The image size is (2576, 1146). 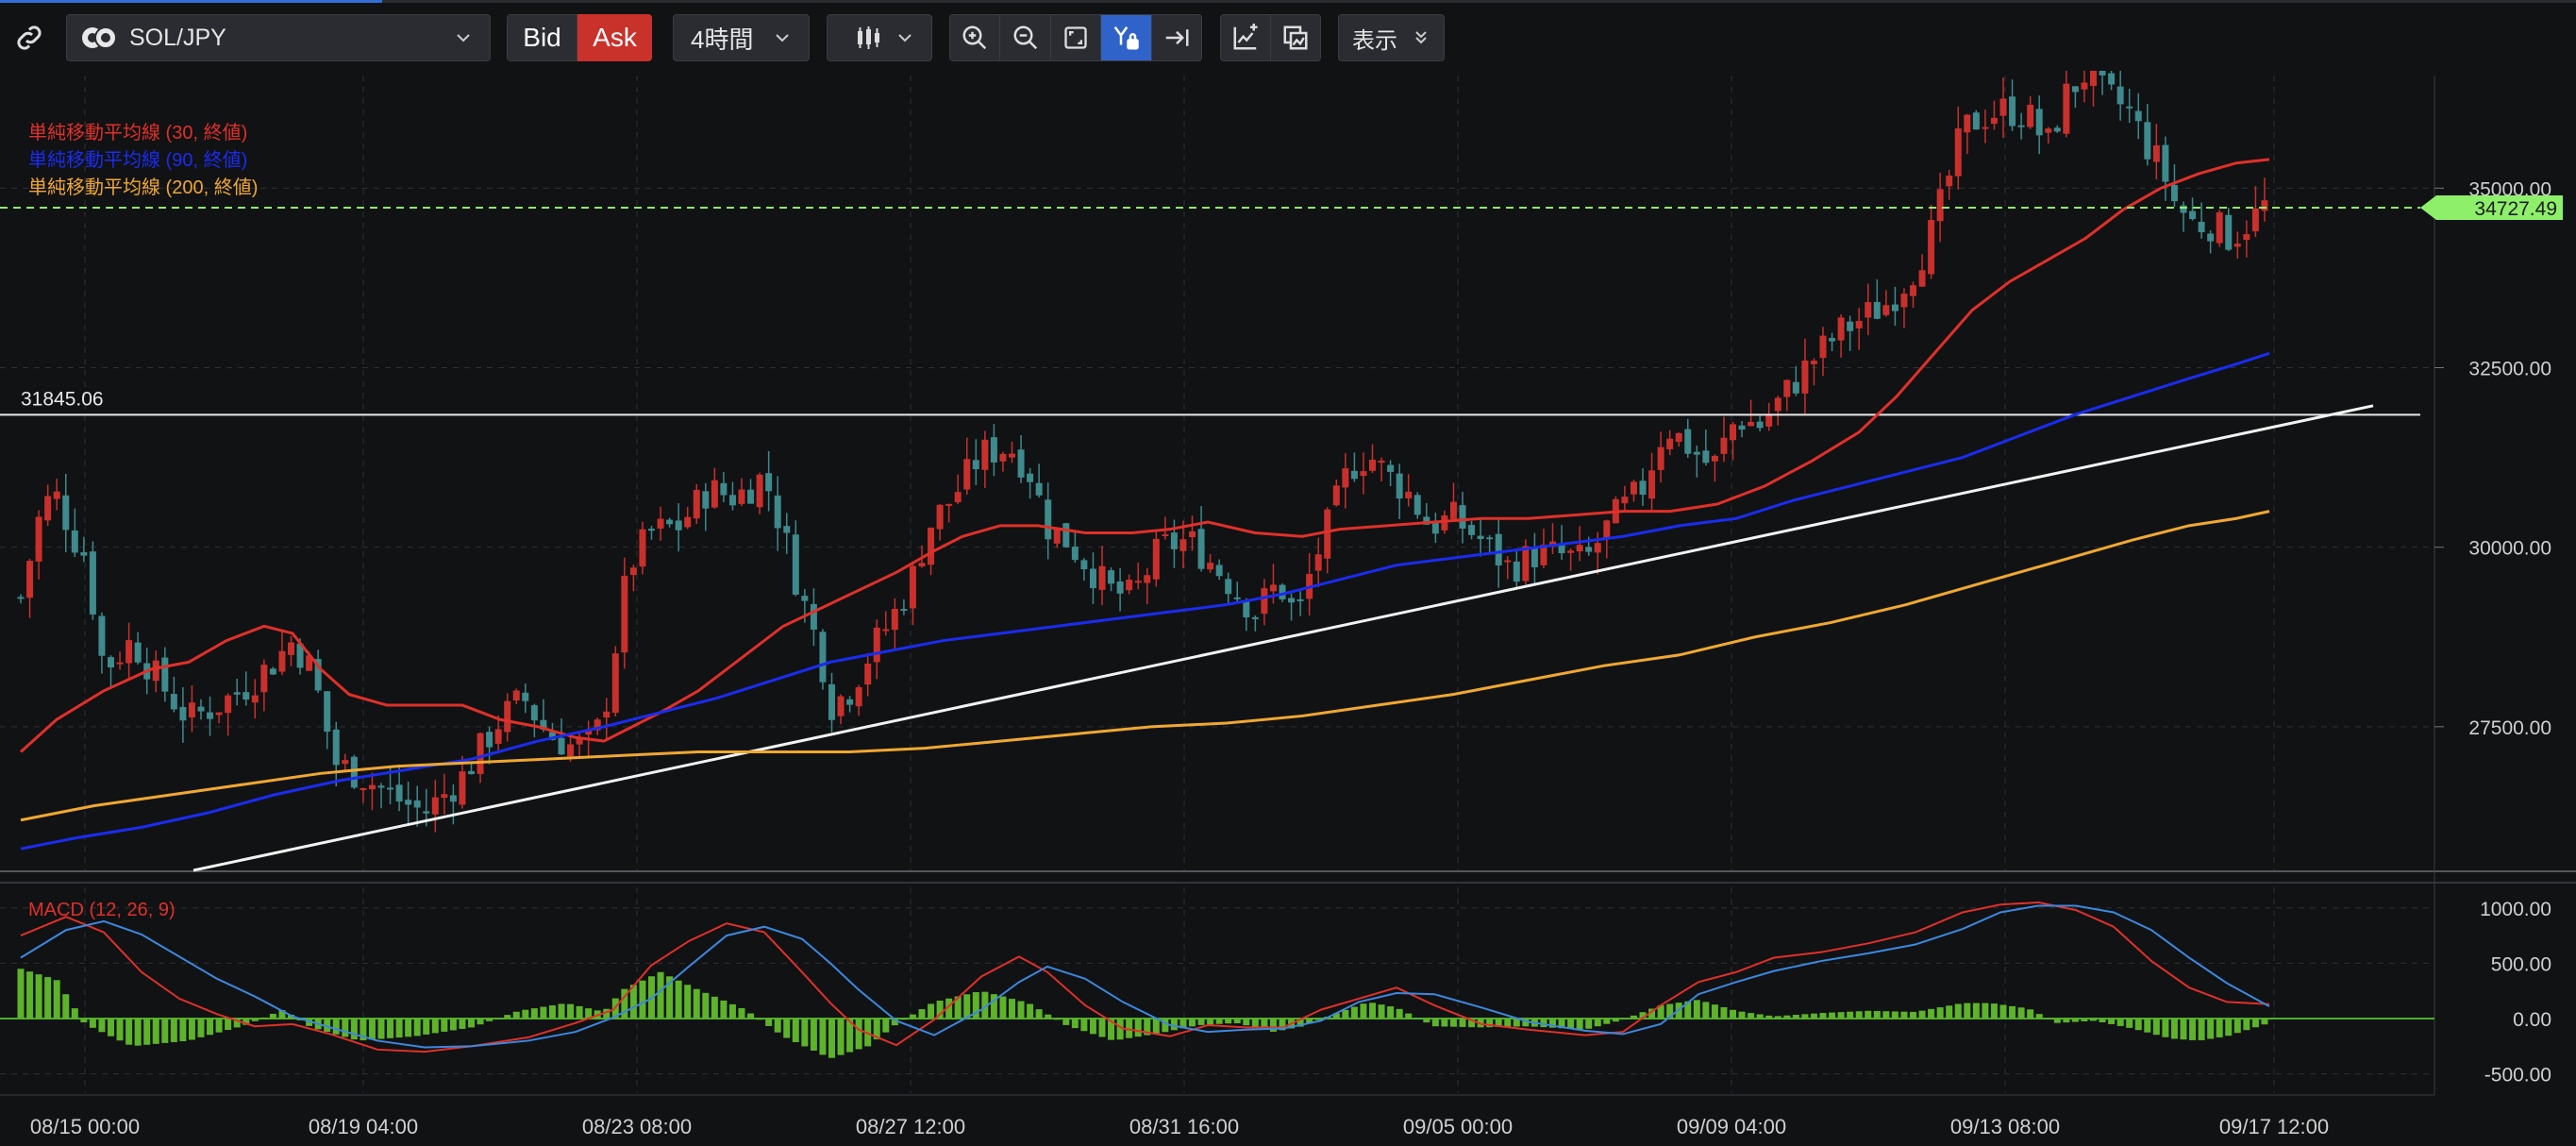 What do you see at coordinates (614, 38) in the screenshot?
I see `ask-button: Ask` at bounding box center [614, 38].